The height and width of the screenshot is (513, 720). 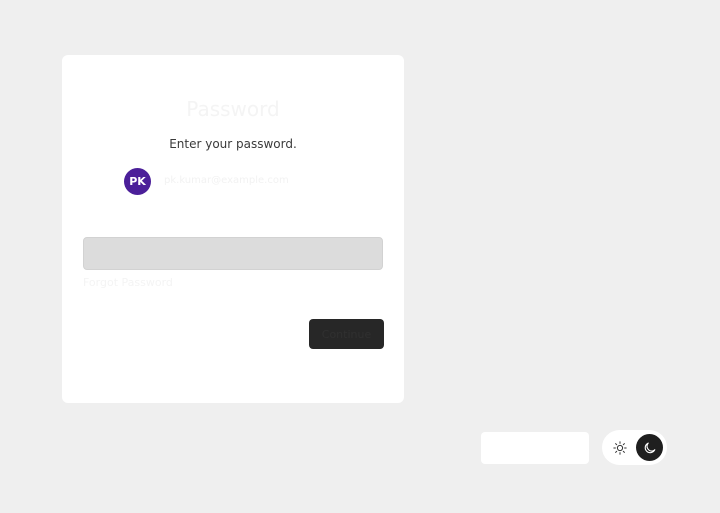 What do you see at coordinates (137, 181) in the screenshot?
I see `avatar: PK` at bounding box center [137, 181].